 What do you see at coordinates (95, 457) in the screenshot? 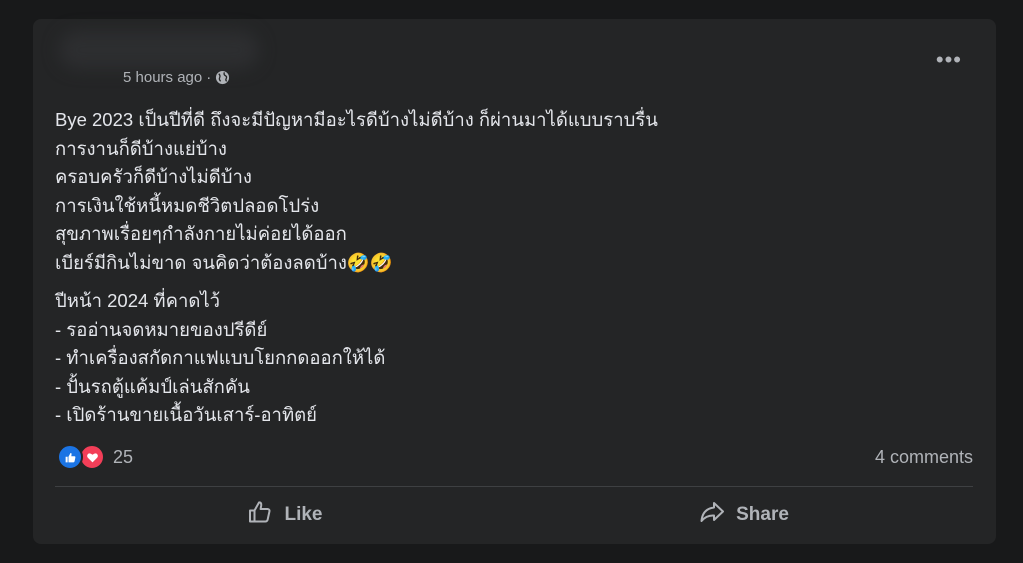
I see `reactions-summary: 25` at bounding box center [95, 457].